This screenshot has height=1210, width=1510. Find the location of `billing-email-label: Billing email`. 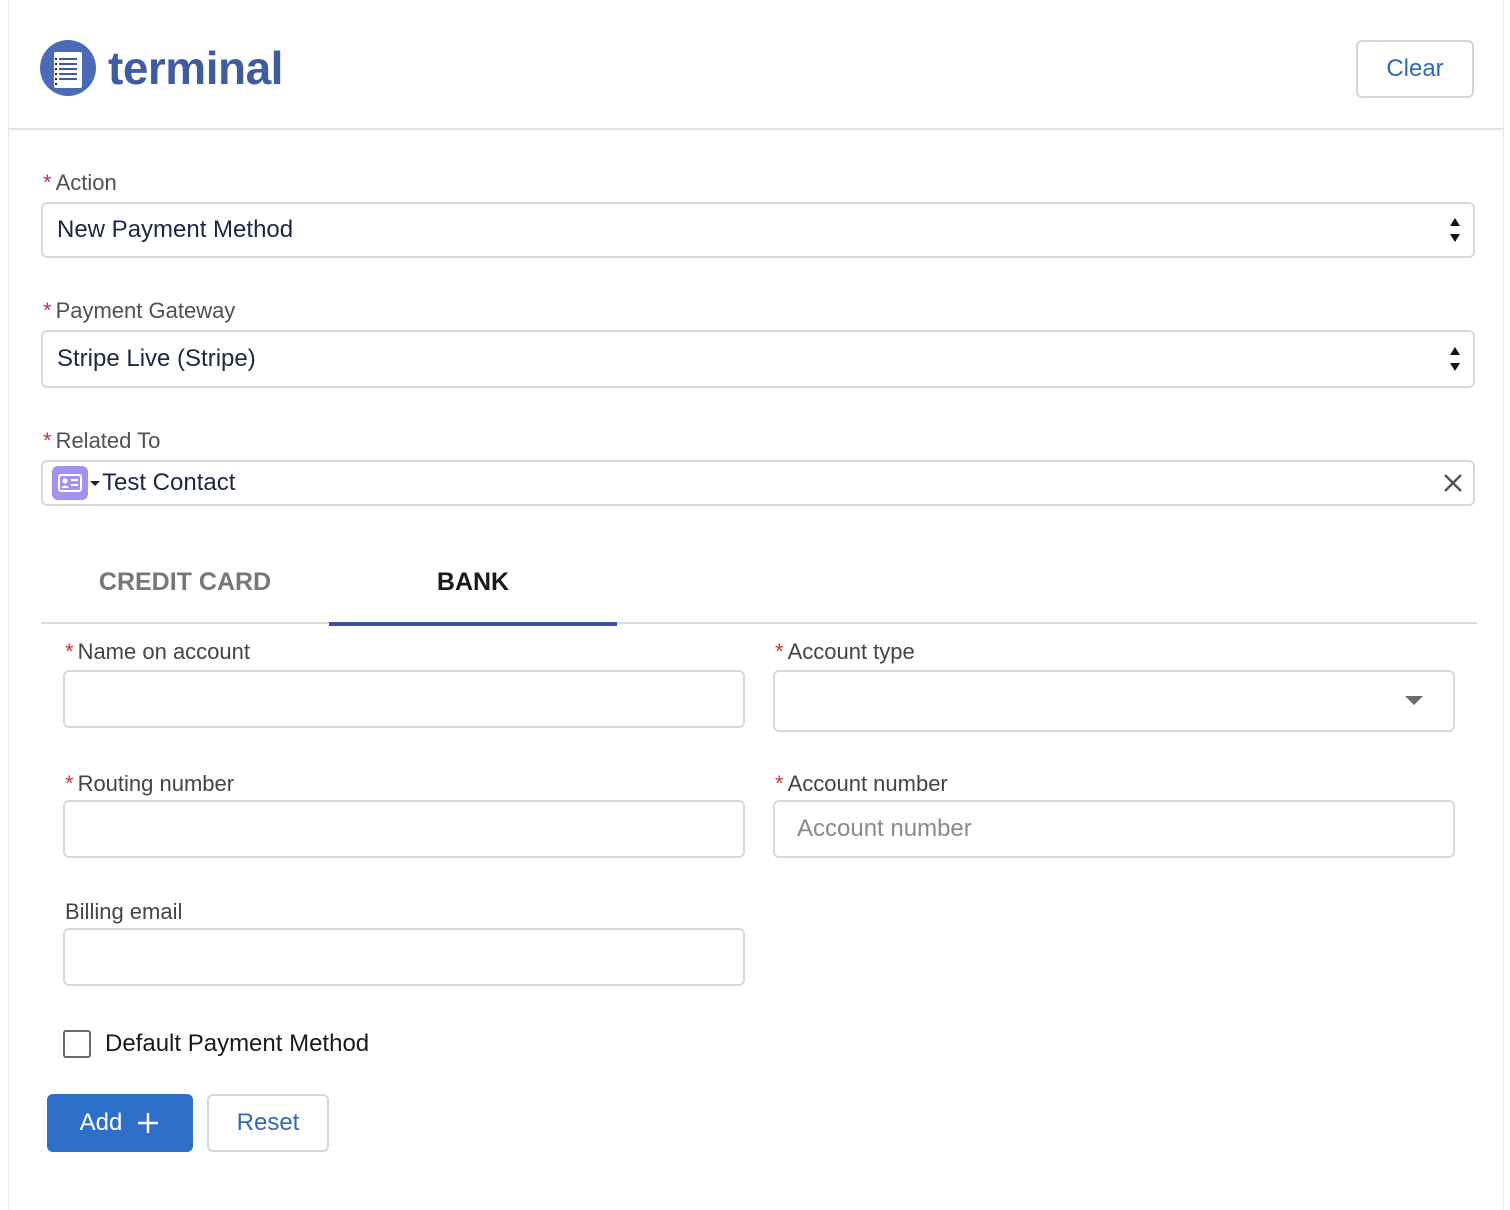

billing-email-label: Billing email is located at coordinates (124, 911).